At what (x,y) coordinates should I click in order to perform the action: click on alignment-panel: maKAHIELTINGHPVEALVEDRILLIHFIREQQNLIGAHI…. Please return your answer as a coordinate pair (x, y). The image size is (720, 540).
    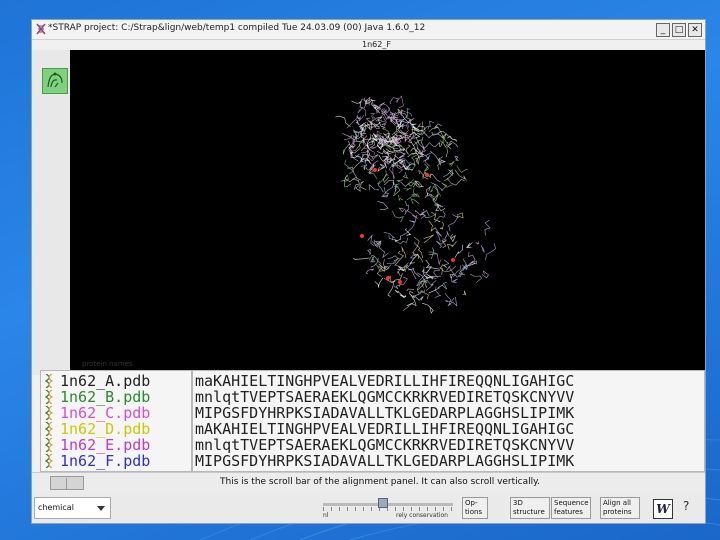
    Looking at the image, I should click on (448, 421).